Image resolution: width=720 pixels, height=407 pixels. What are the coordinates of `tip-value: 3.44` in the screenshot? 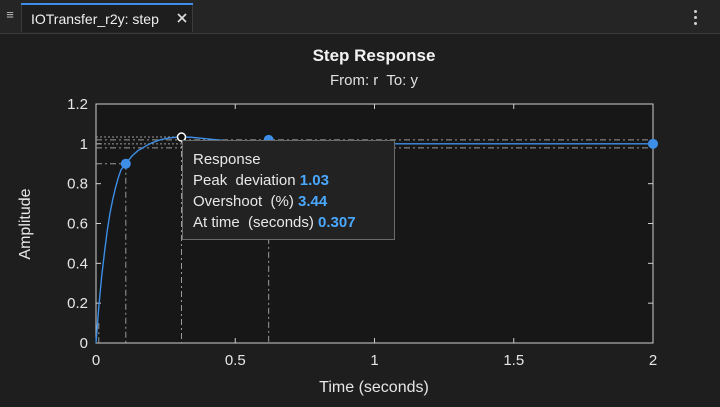 It's located at (313, 201).